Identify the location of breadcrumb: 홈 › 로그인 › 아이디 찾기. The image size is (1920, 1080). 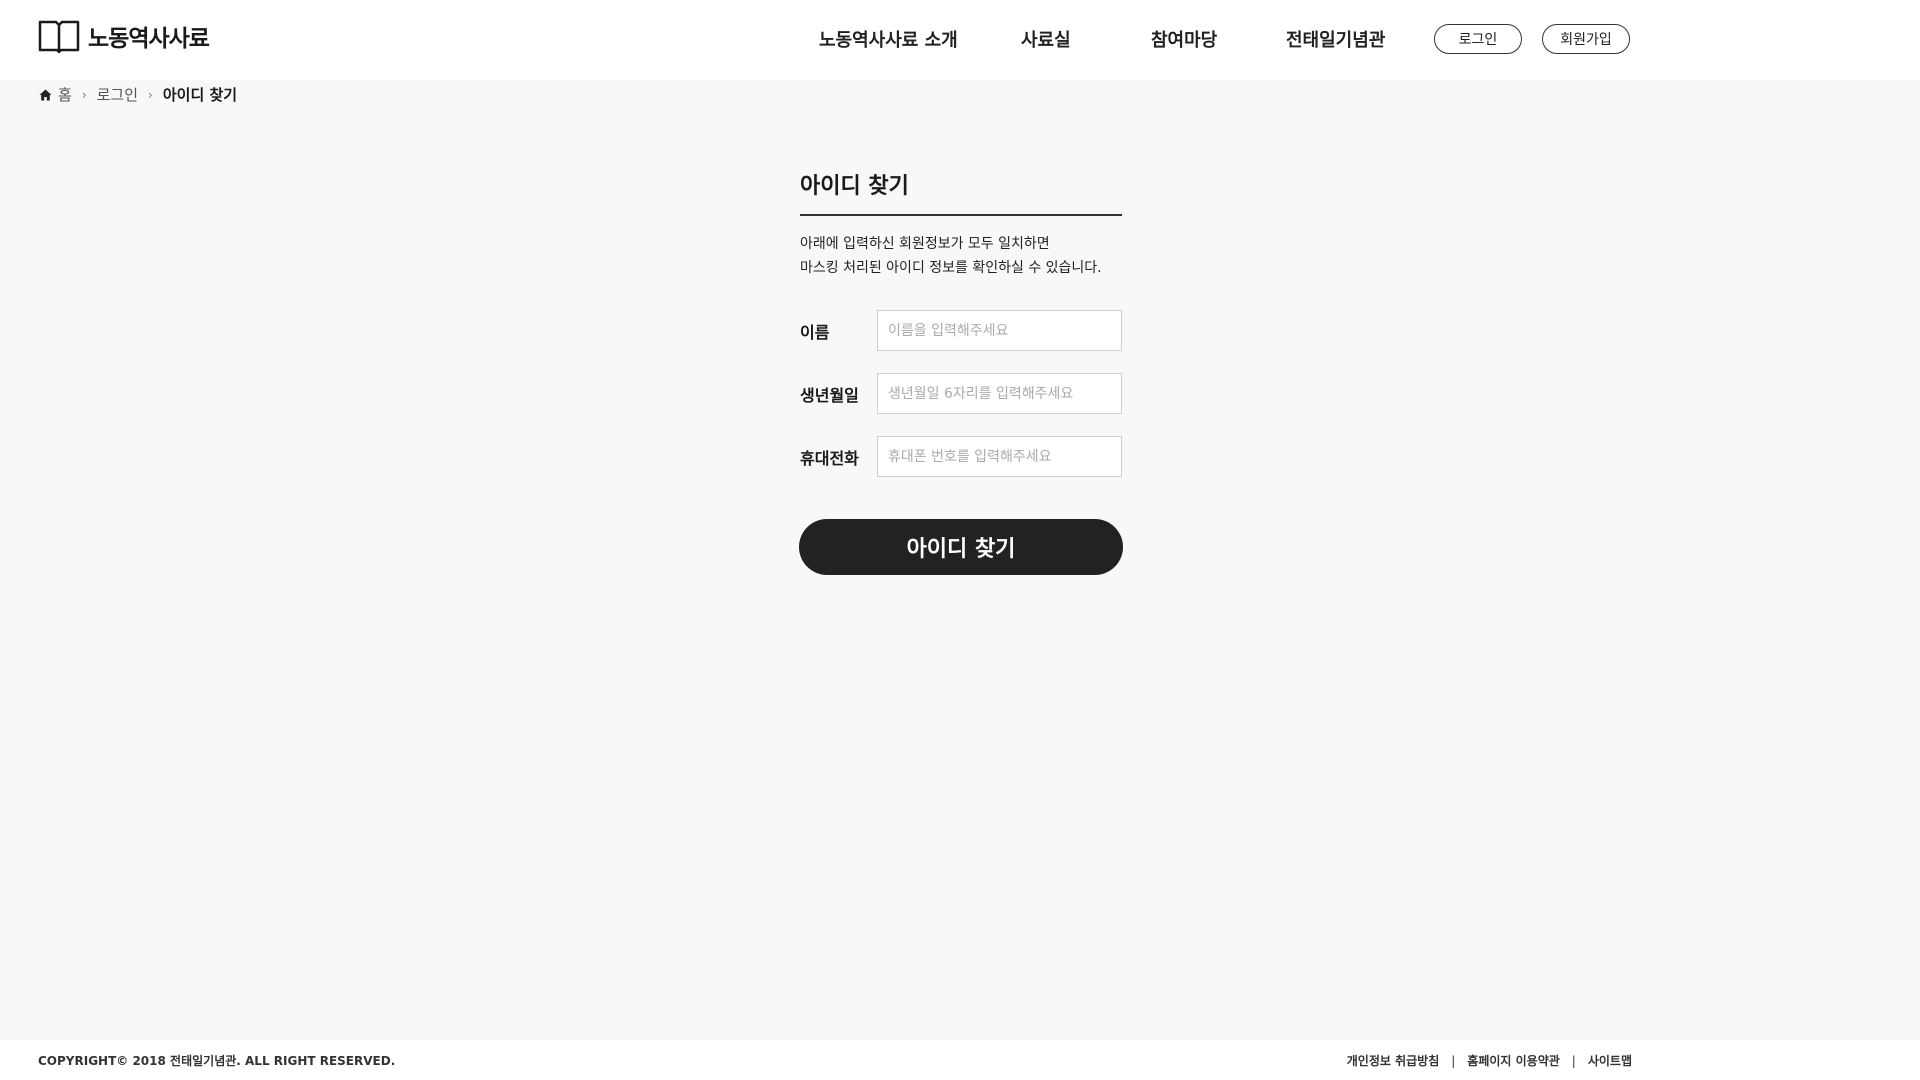
(138, 94).